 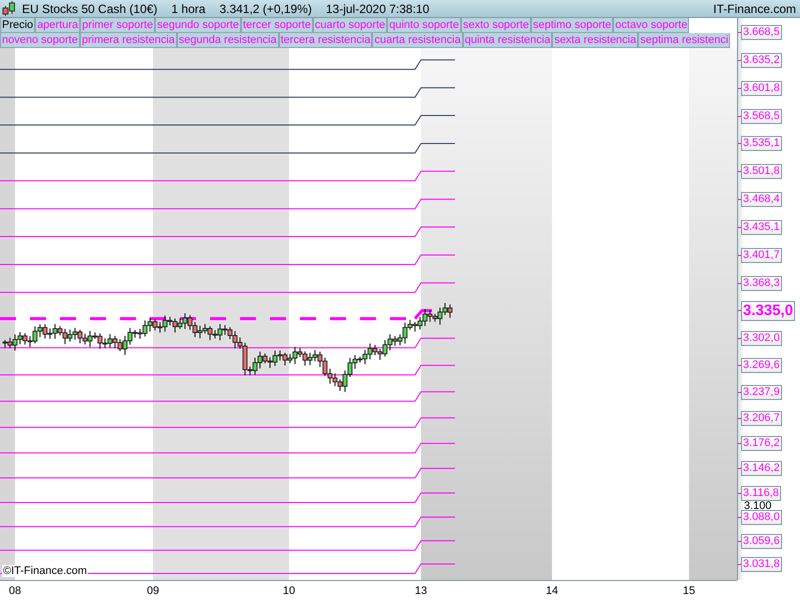 I want to click on candlestick-icon, so click(x=9, y=8).